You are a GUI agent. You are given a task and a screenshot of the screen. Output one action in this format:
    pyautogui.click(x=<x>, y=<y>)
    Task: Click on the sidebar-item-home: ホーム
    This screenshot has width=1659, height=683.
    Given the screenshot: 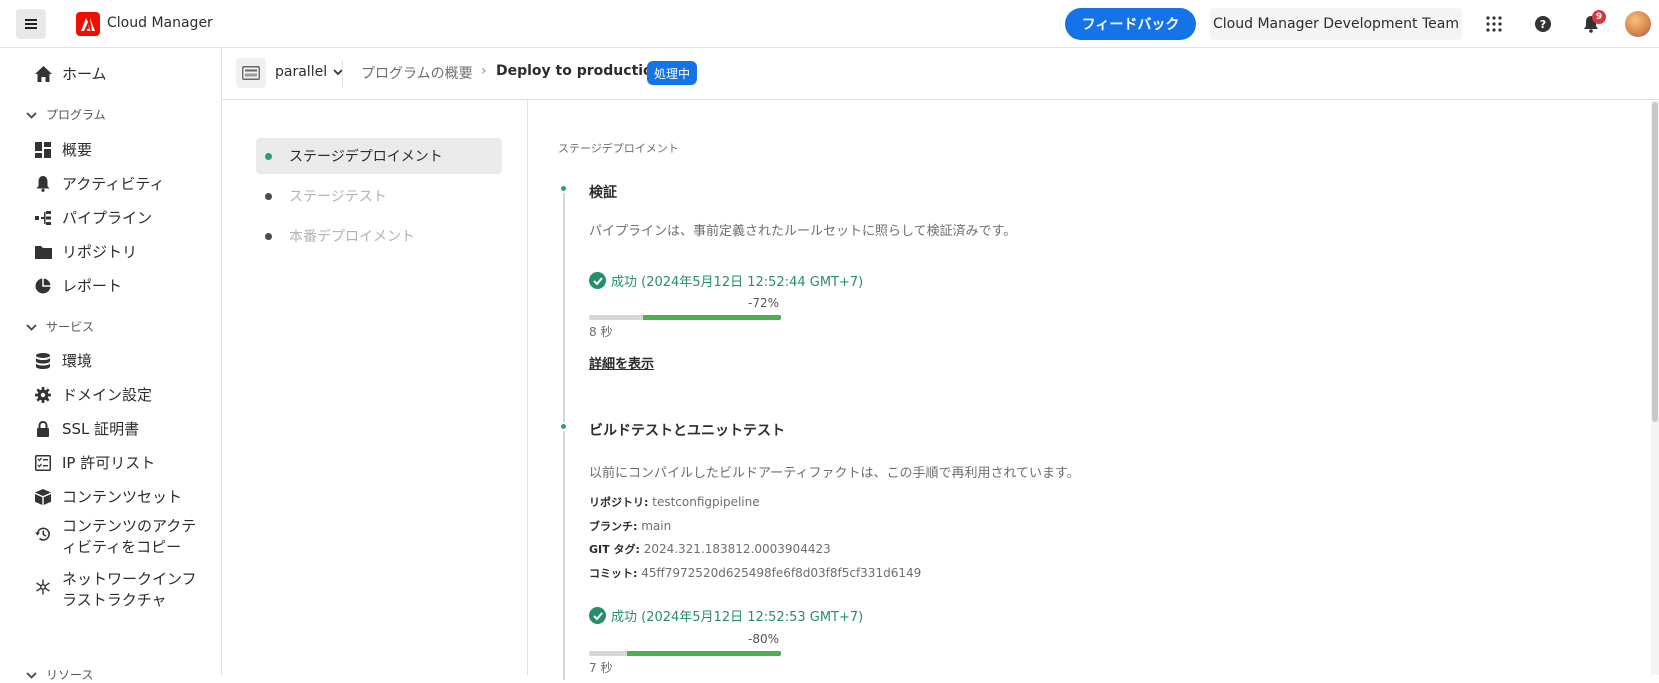 What is the action you would take?
    pyautogui.click(x=70, y=73)
    